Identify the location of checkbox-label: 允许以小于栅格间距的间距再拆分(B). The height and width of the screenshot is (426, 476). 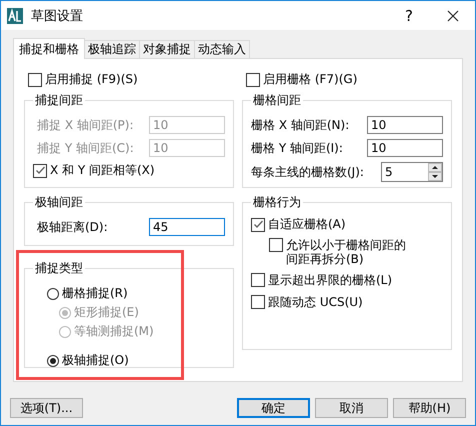
(346, 252).